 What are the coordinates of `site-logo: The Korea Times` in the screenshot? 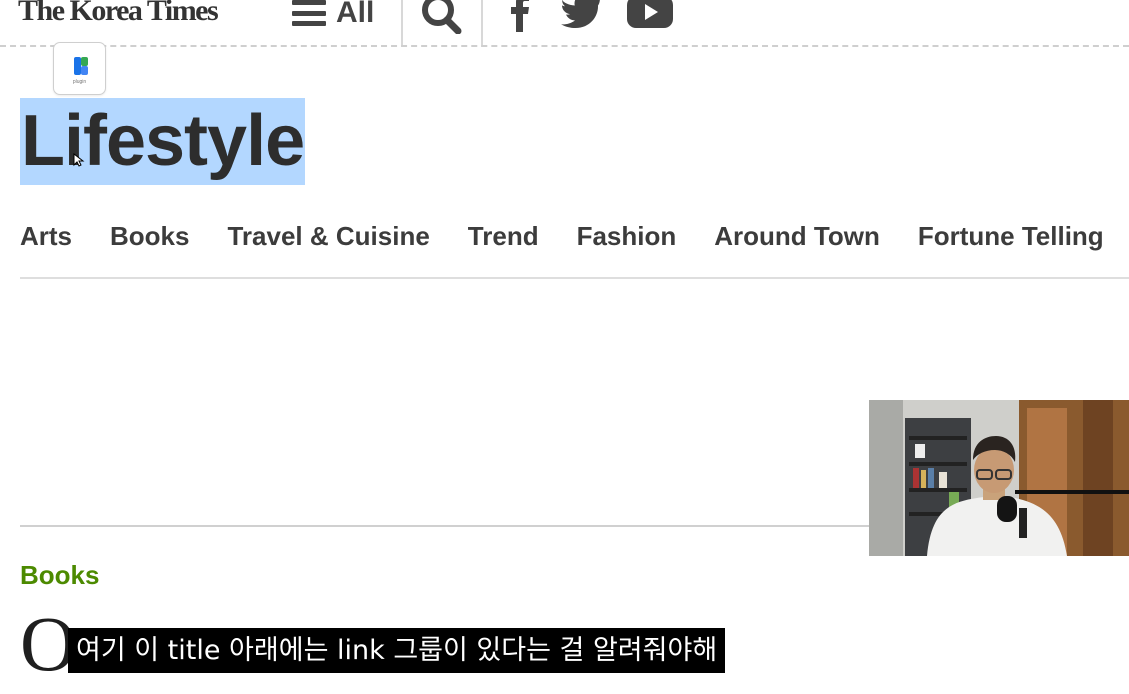 It's located at (118, 14).